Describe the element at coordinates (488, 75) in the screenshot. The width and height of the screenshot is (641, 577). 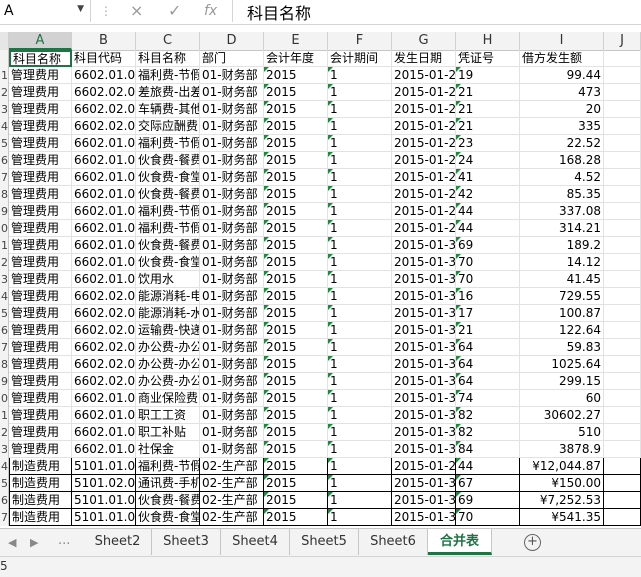
I see `voucher-cell: 19` at that location.